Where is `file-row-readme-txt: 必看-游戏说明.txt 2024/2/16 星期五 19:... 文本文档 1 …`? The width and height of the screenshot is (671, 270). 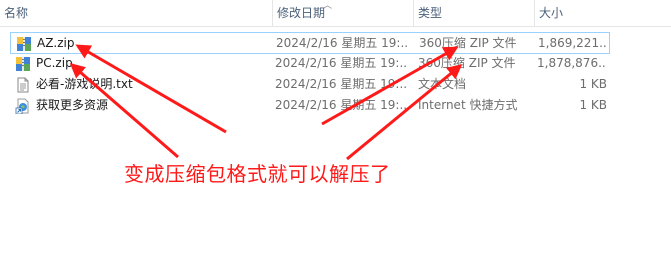 file-row-readme-txt: 必看-游戏说明.txt 2024/2/16 星期五 19:... 文本文档 1 … is located at coordinates (310, 85).